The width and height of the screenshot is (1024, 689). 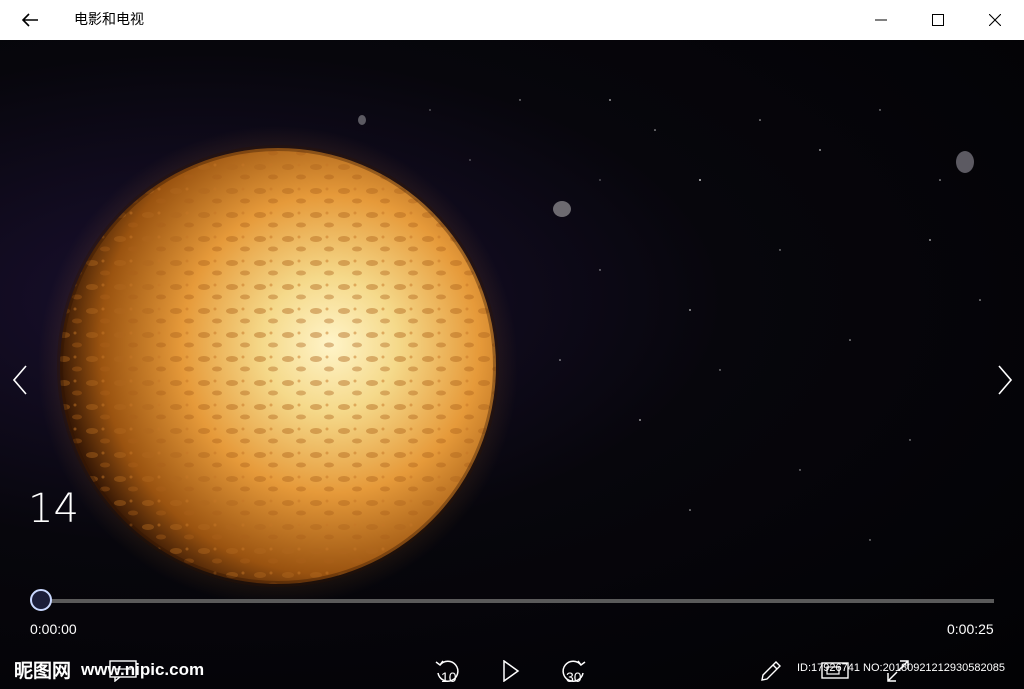 I want to click on play-icon, so click(x=511, y=670).